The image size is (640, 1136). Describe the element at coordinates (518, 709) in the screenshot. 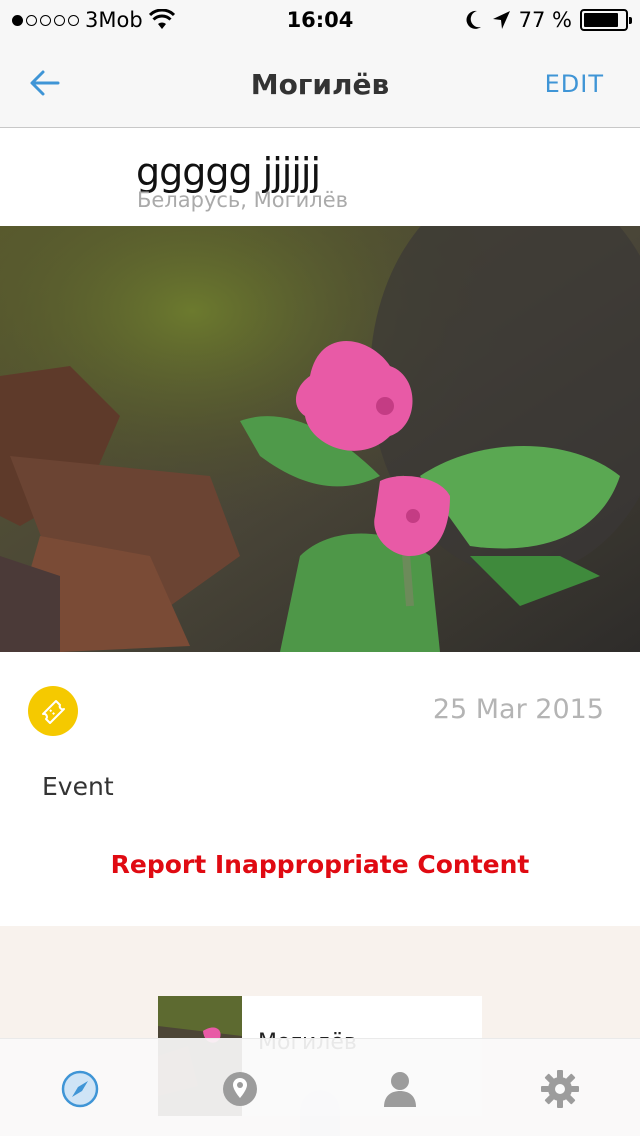

I see `post-date: 25 Mar 2015` at that location.